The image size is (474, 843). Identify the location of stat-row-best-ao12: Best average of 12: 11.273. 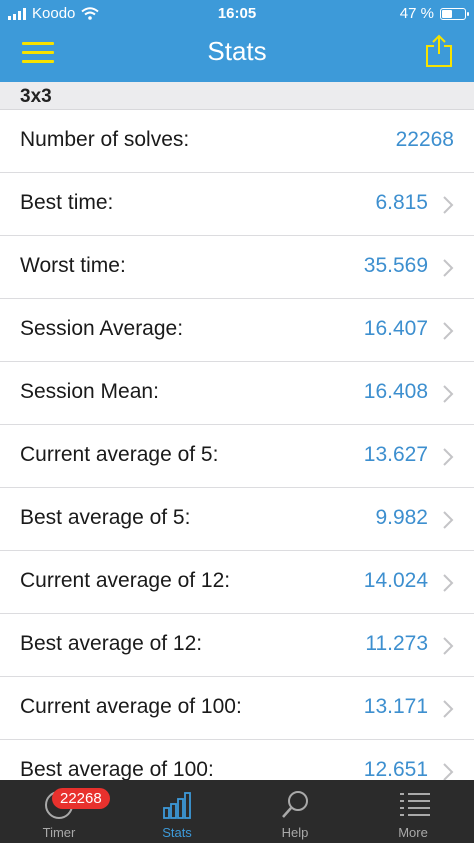
(237, 645).